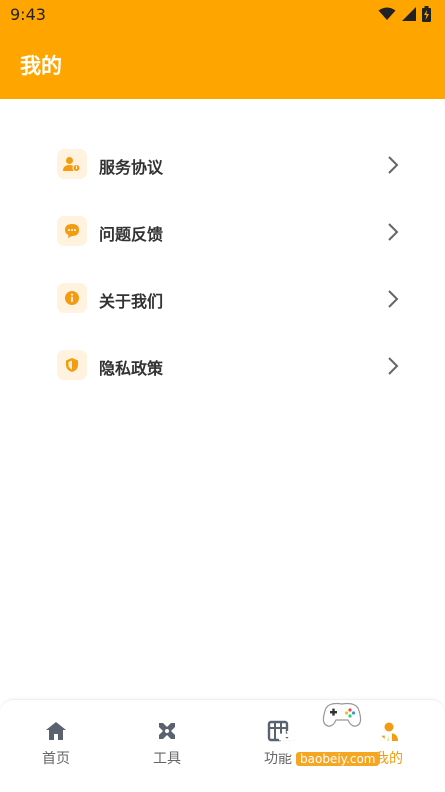 This screenshot has height=792, width=445. What do you see at coordinates (222, 365) in the screenshot?
I see `menu-item-privacy-policy: 隐私政策` at bounding box center [222, 365].